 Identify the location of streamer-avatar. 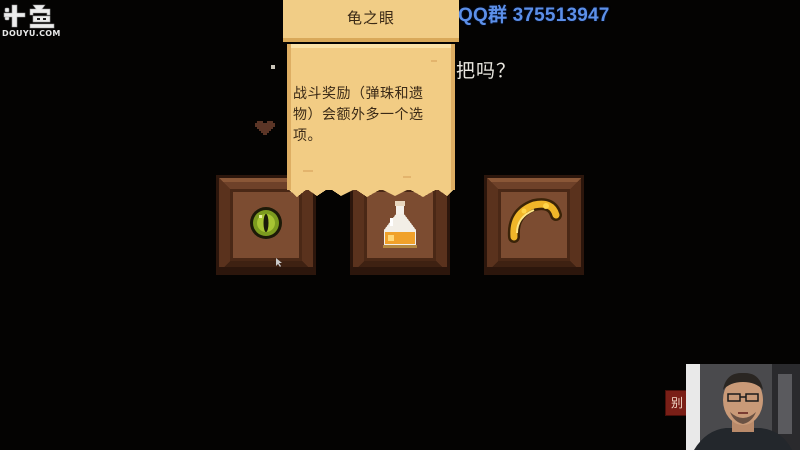
(743, 407).